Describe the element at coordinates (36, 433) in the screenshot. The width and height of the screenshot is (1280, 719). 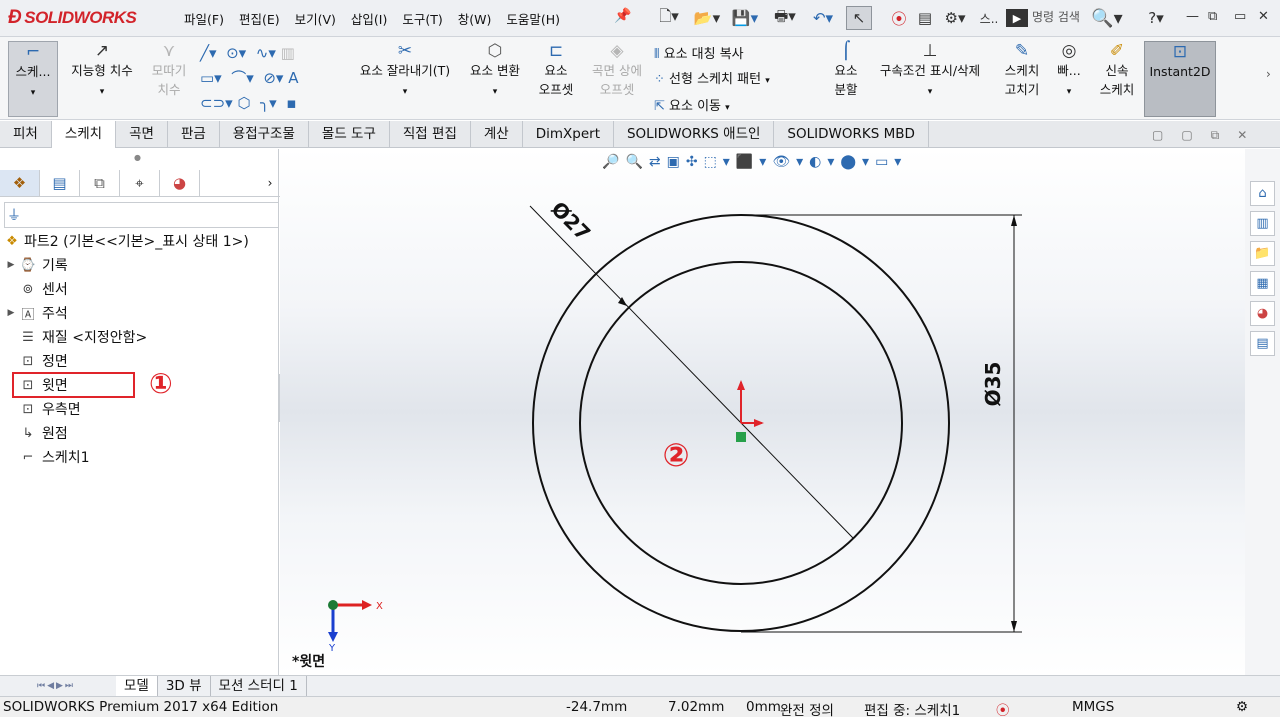
I see `tree-item-origin: ↳ 원점` at that location.